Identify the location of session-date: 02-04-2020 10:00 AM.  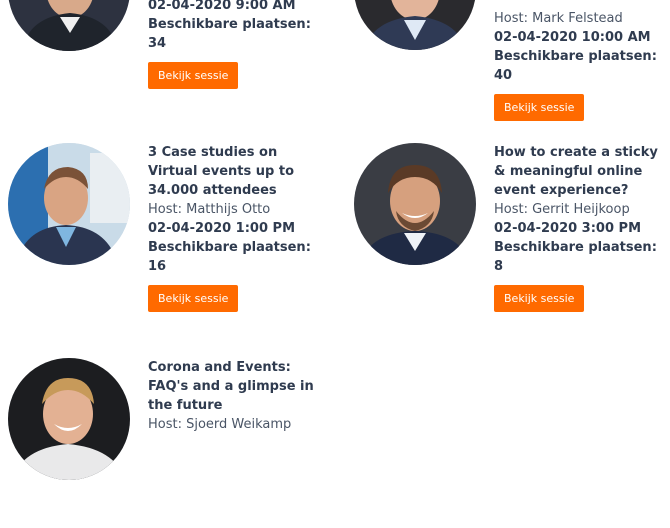
(572, 37).